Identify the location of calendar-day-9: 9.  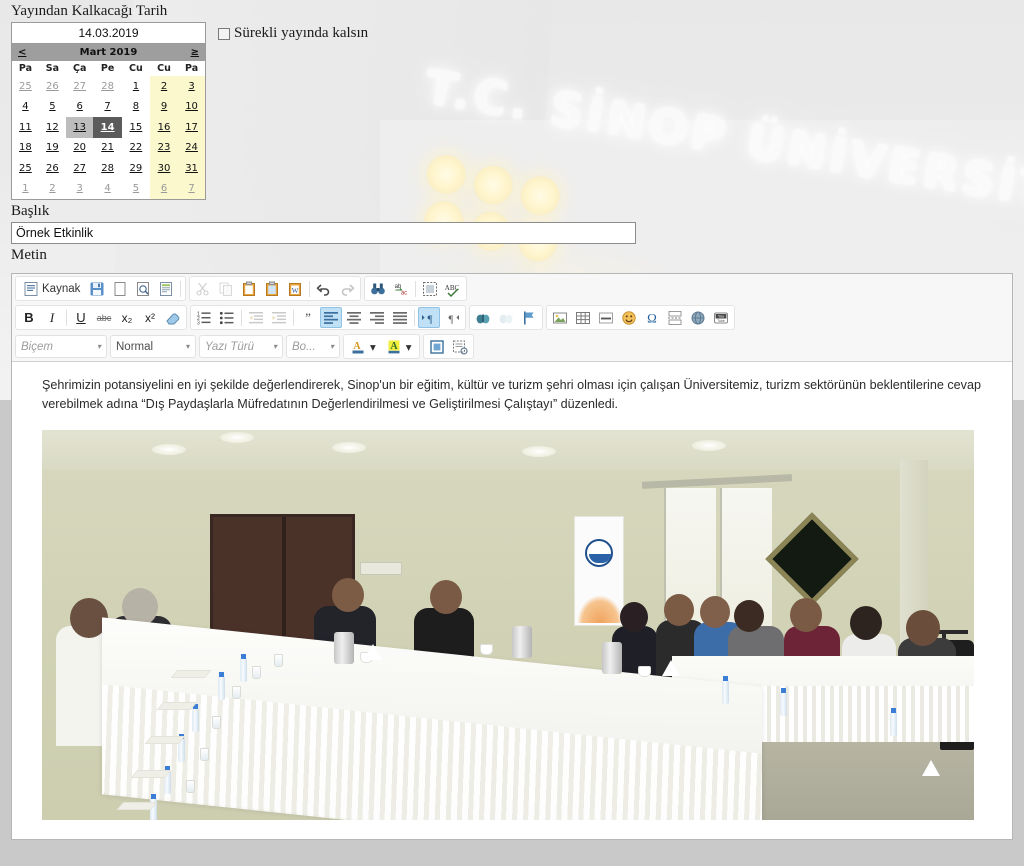
(164, 106).